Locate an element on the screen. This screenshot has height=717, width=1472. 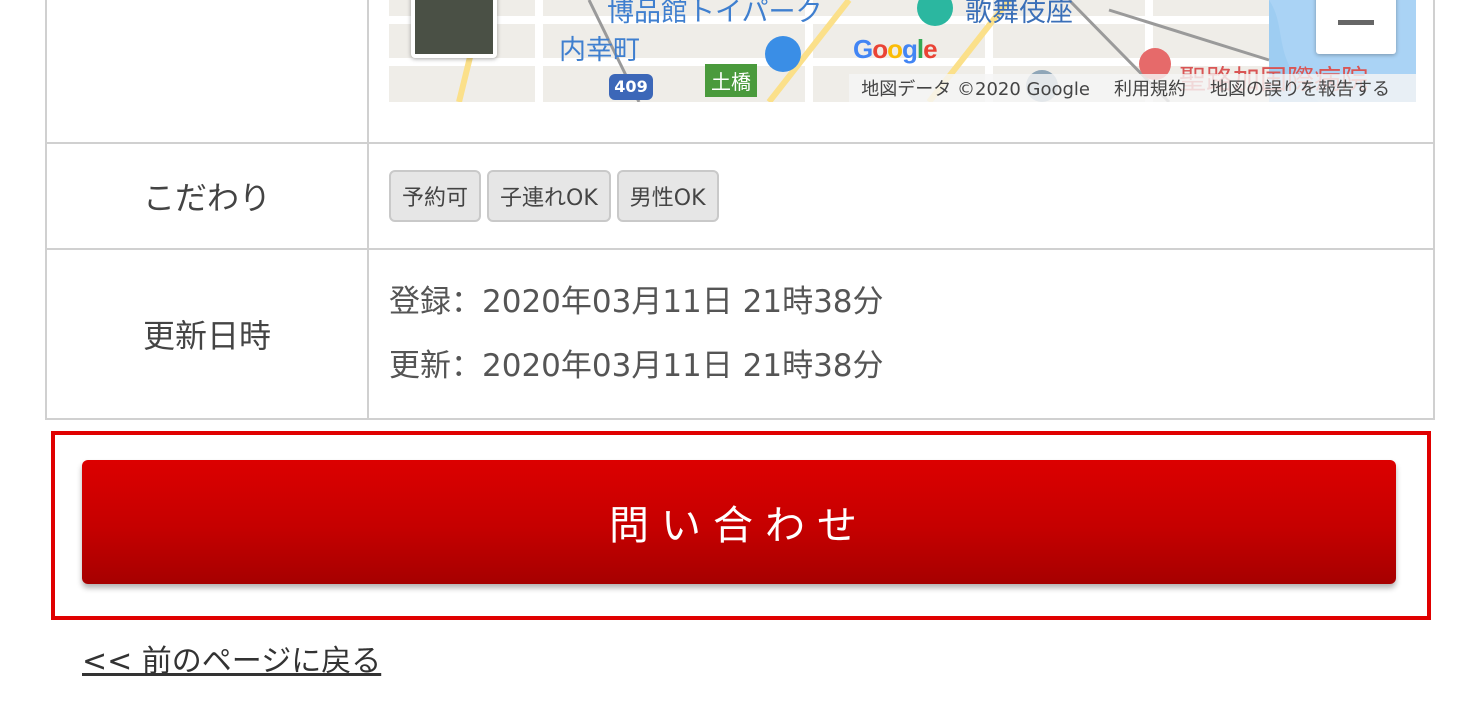
registered-date: 登録：2020年03月11日 21時38分 is located at coordinates (636, 302).